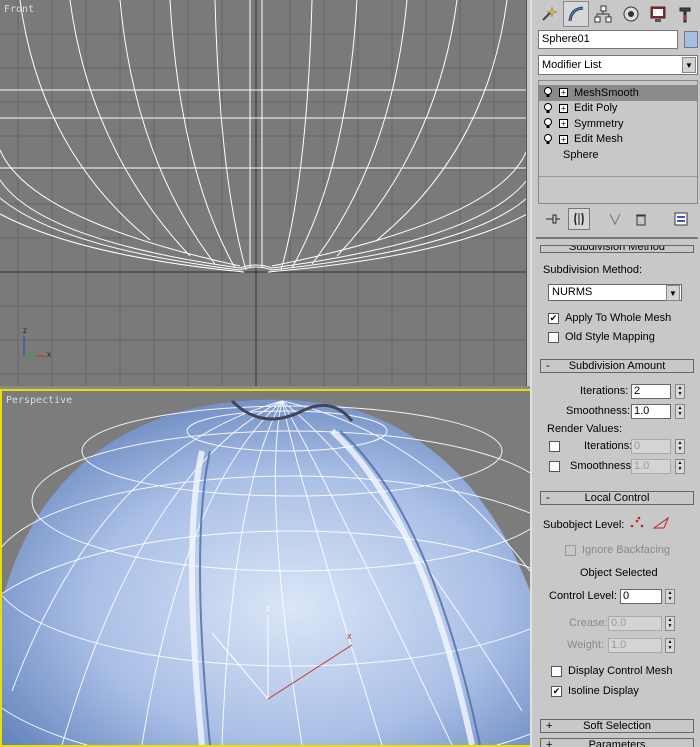  I want to click on show-end-result-icon, so click(579, 219).